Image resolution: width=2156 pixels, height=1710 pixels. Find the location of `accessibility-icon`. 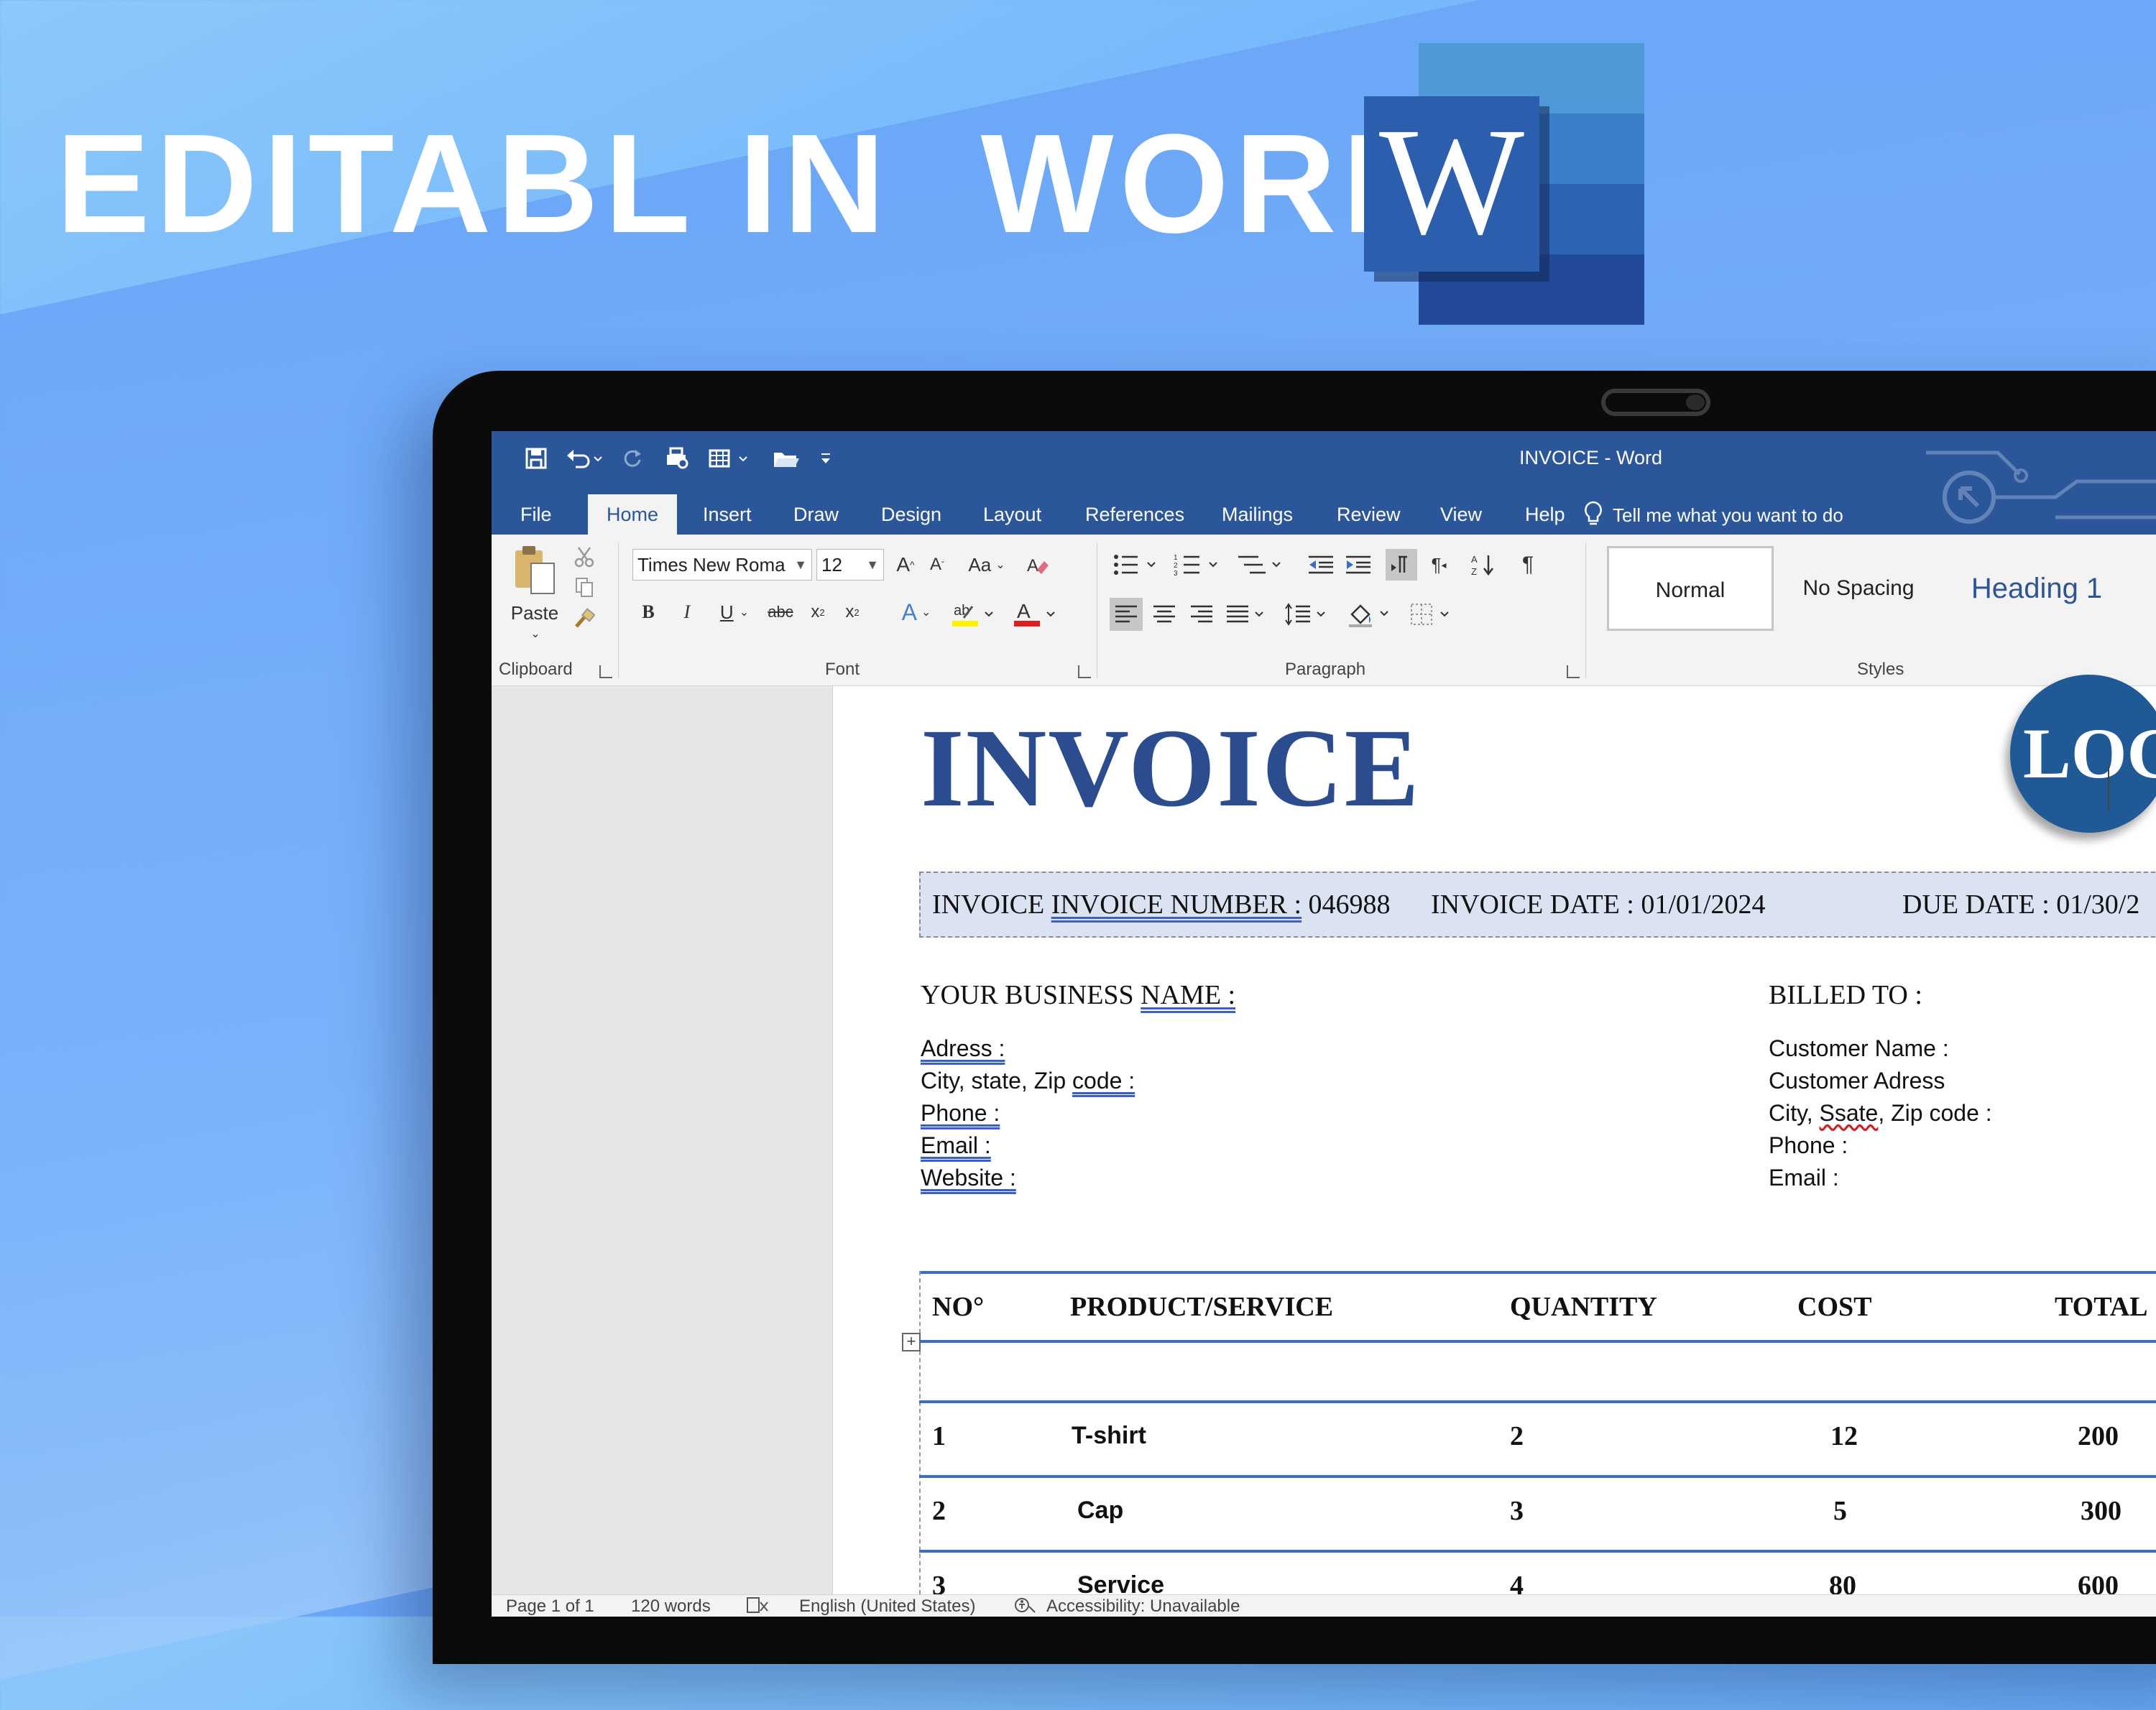

accessibility-icon is located at coordinates (1025, 1606).